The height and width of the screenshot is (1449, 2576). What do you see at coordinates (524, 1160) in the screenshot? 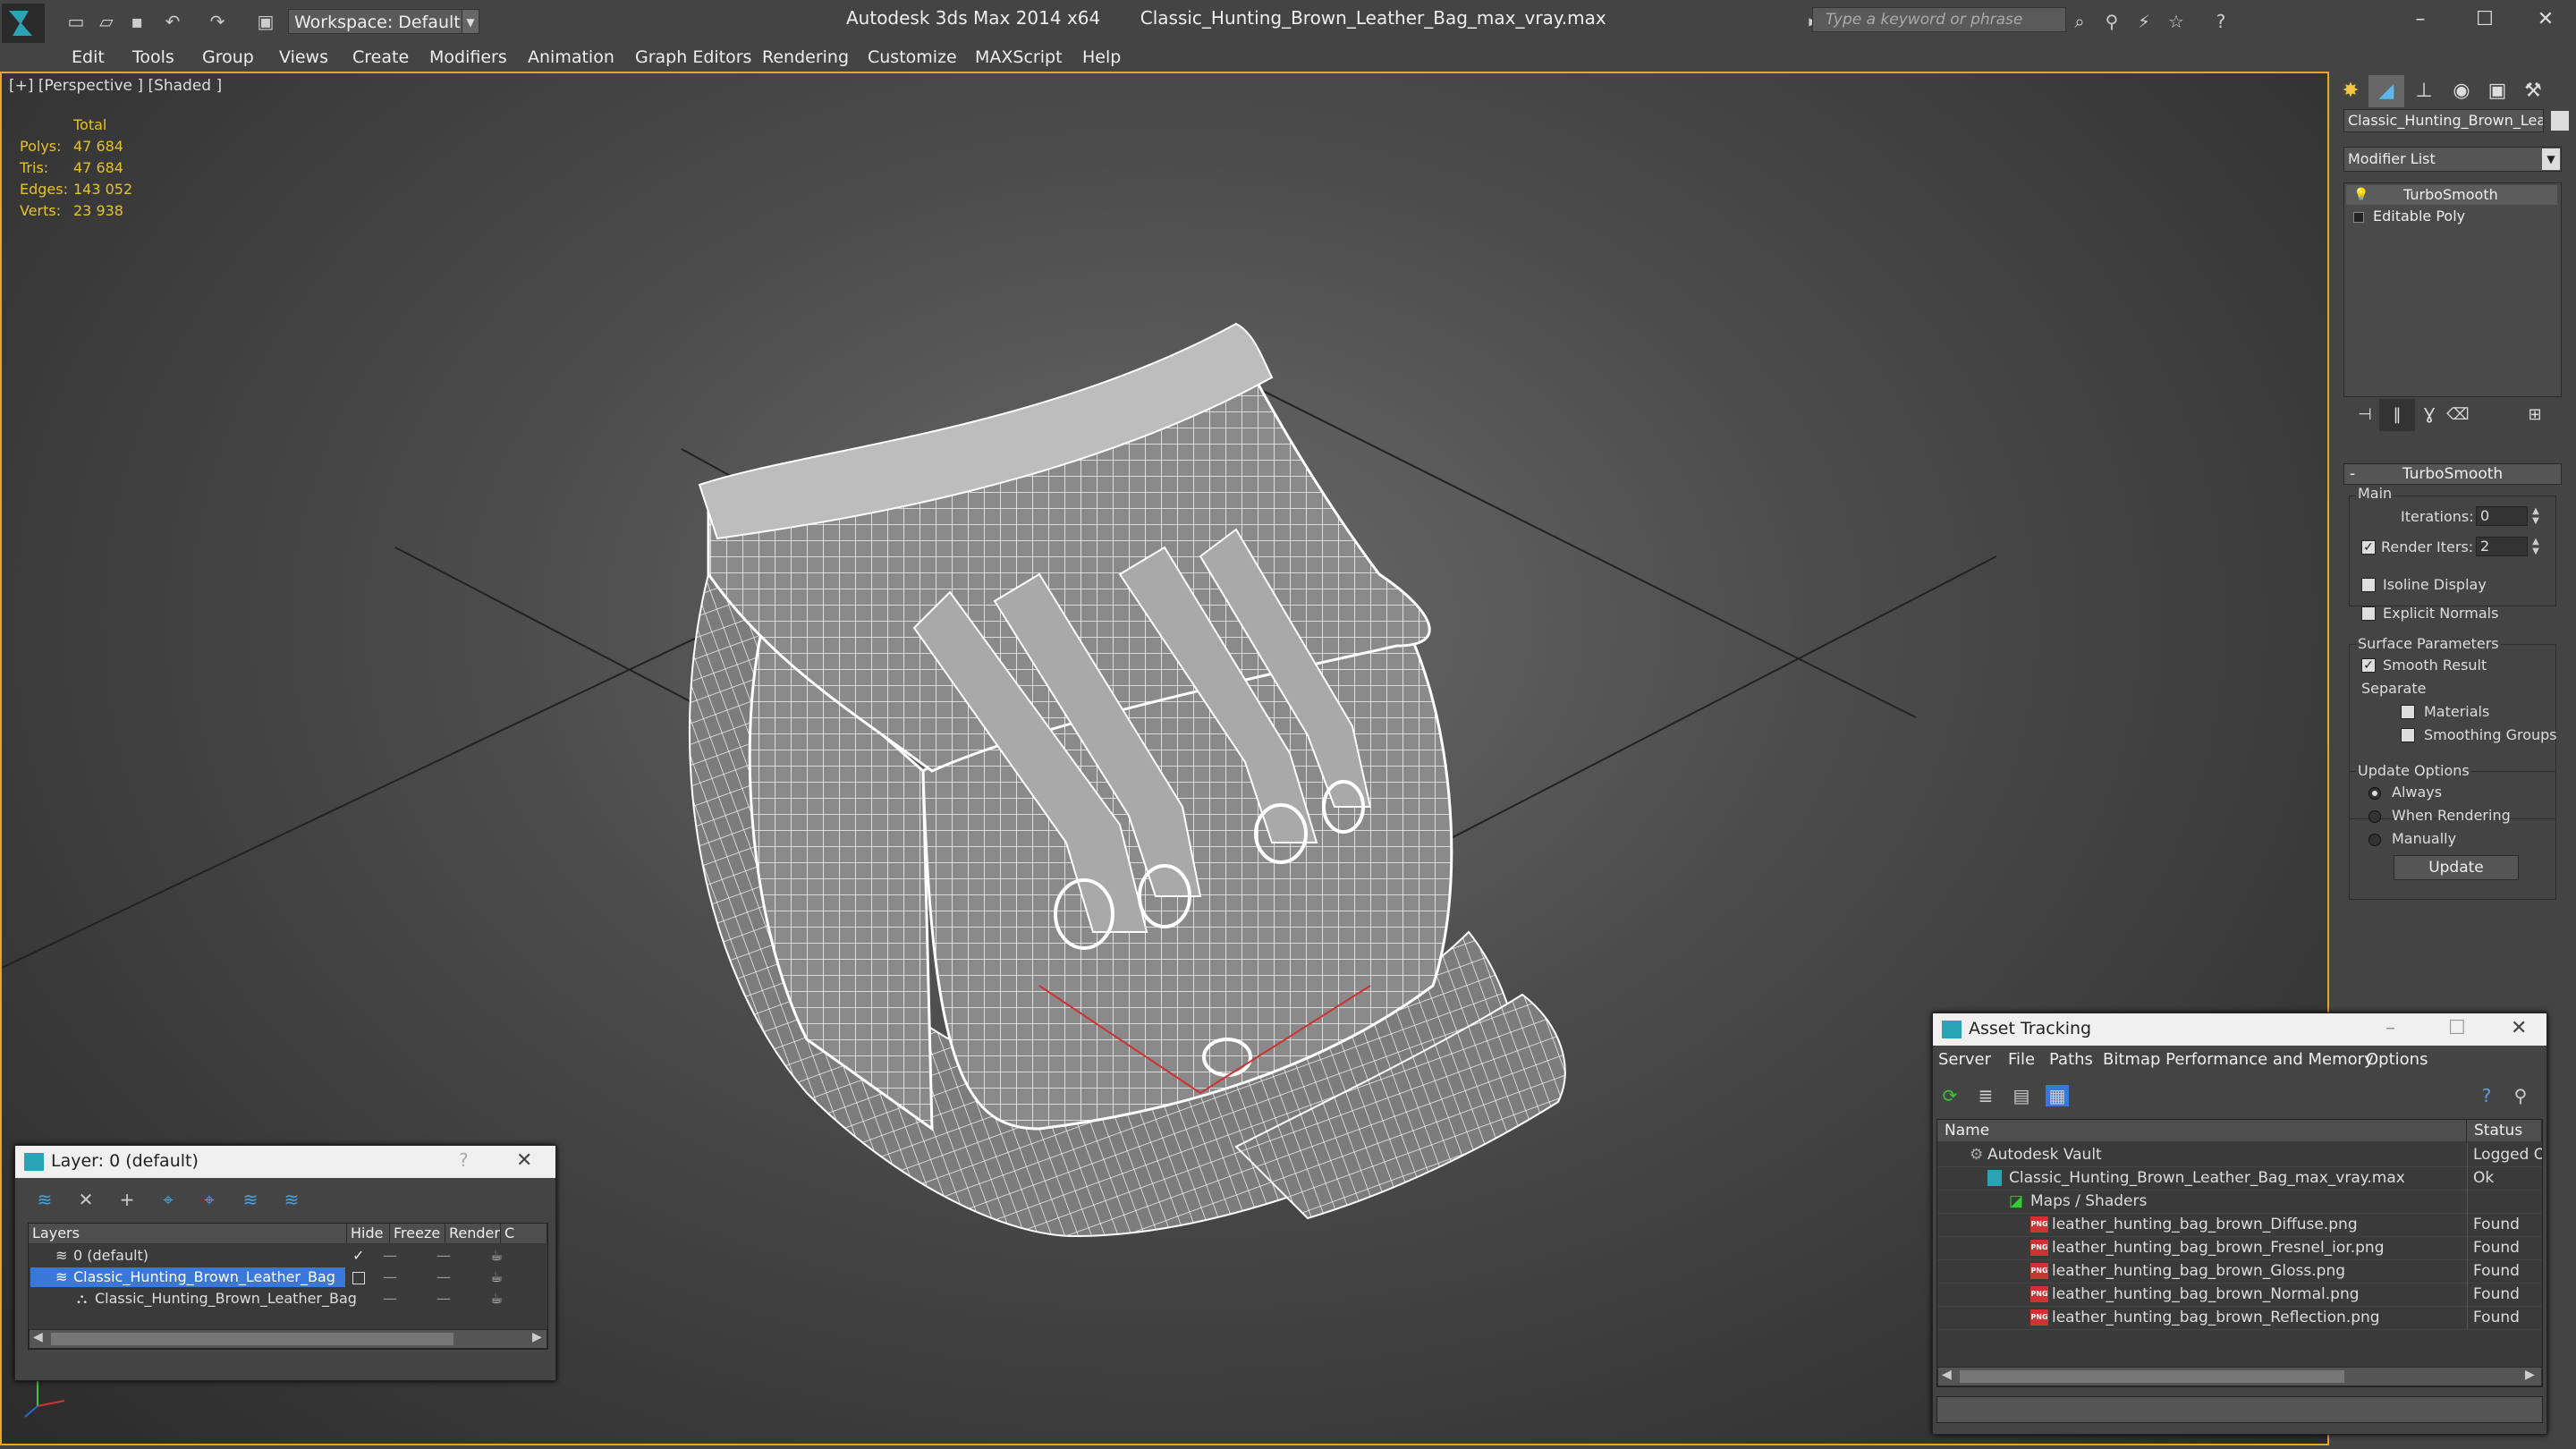
I see `close-icon: ✕` at bounding box center [524, 1160].